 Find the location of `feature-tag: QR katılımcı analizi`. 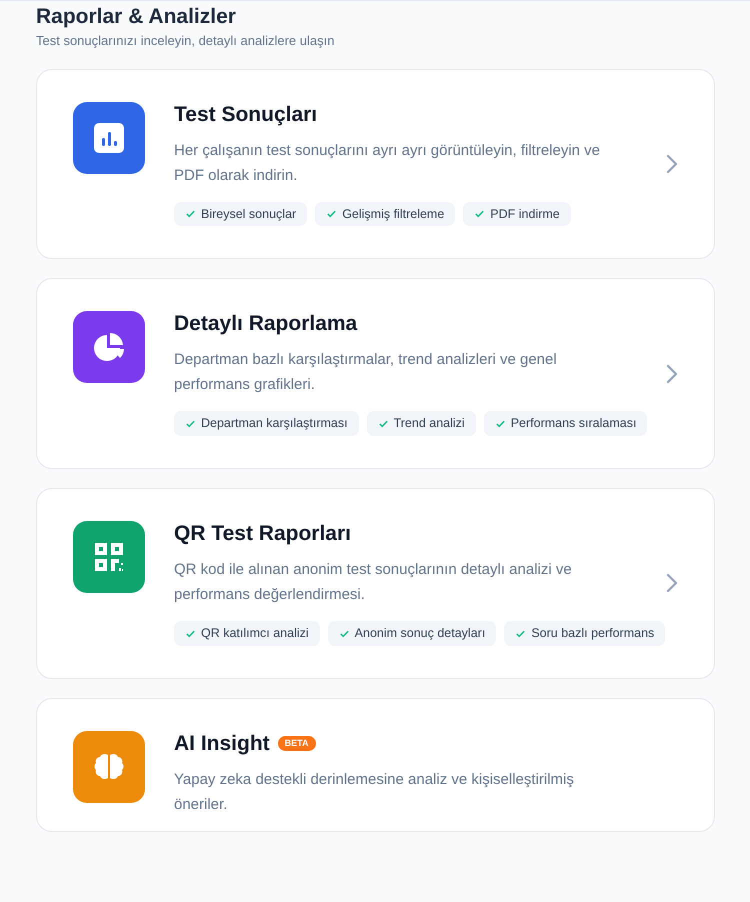

feature-tag: QR katılımcı analizi is located at coordinates (247, 633).